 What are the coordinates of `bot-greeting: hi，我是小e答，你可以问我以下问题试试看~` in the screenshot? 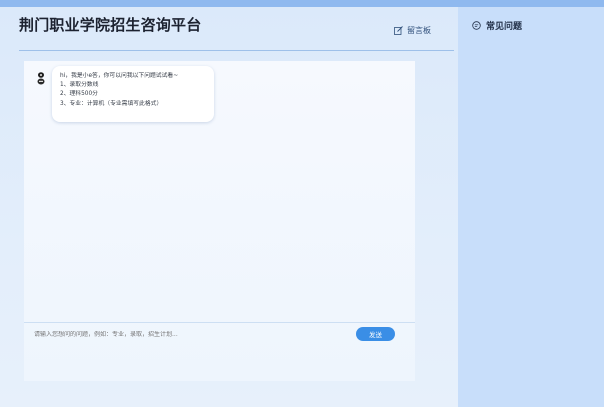 It's located at (119, 76).